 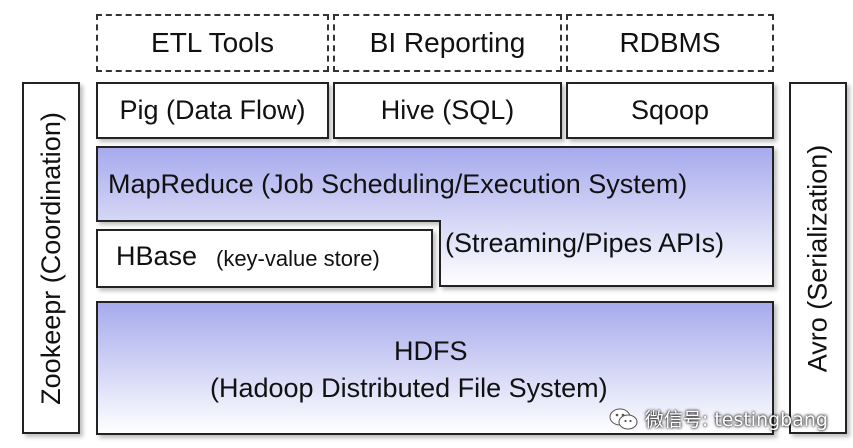 I want to click on avro-box: Avro (Serialization), so click(x=818, y=258).